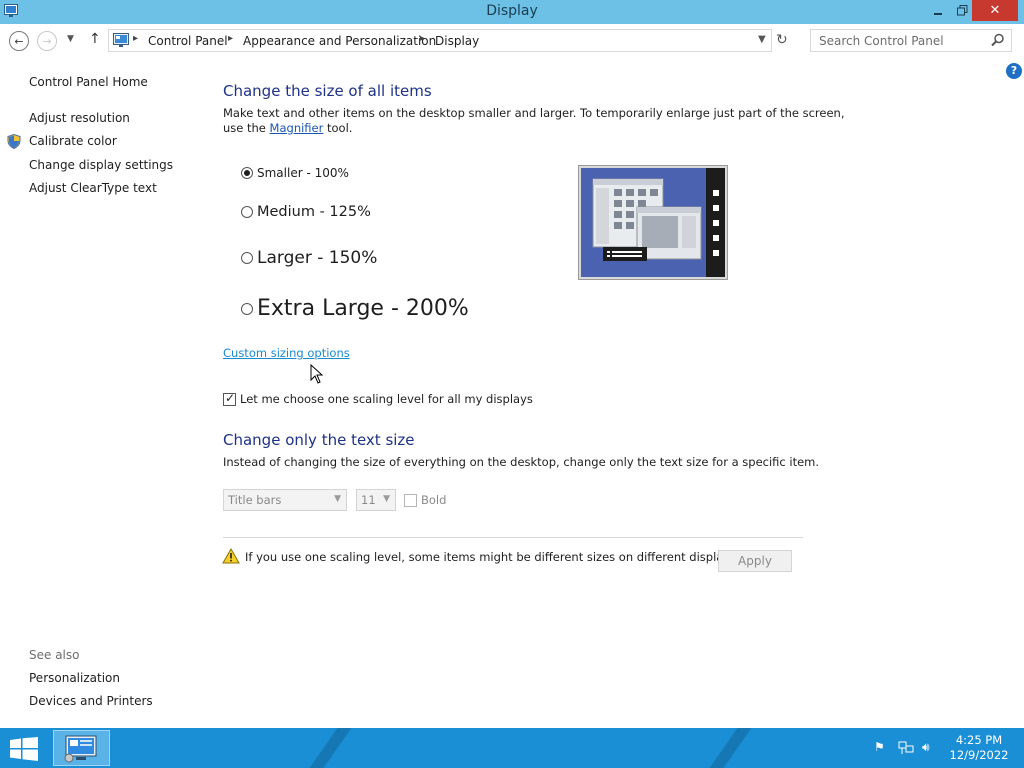 This screenshot has height=768, width=1024. What do you see at coordinates (285, 500) in the screenshot?
I see `item-select-dropdown: Title bars ▼` at bounding box center [285, 500].